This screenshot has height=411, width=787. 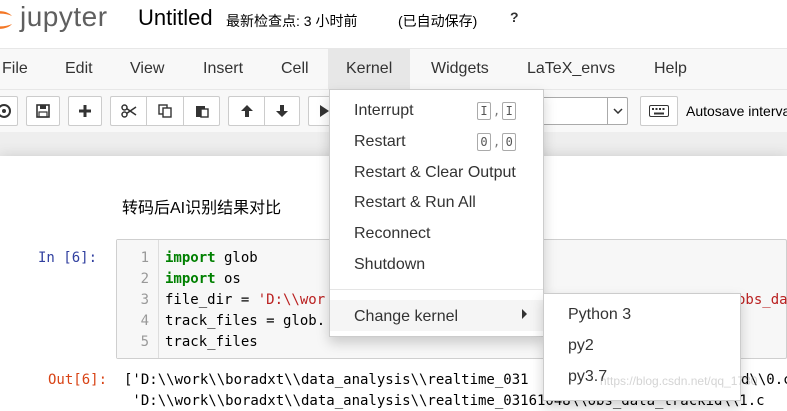 I want to click on move-cell-down-button, so click(x=282, y=111).